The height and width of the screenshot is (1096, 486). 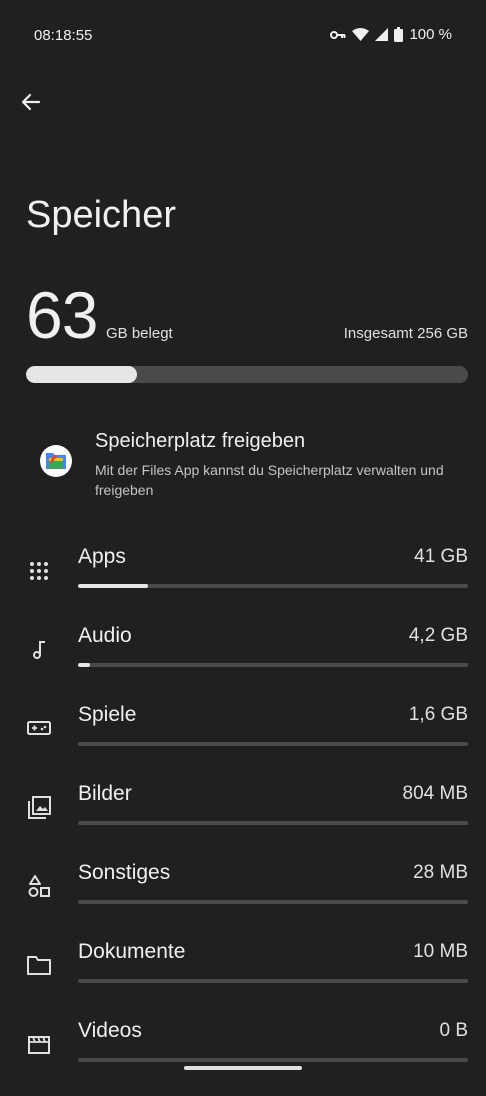 I want to click on category-apps: Apps 41 GB, so click(x=243, y=582).